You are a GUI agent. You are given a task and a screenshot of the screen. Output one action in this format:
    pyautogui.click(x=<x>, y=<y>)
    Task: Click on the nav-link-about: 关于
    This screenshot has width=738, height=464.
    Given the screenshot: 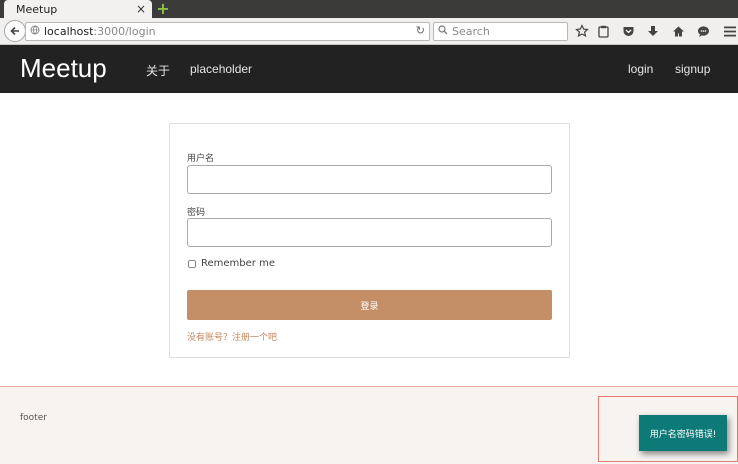 What is the action you would take?
    pyautogui.click(x=158, y=70)
    